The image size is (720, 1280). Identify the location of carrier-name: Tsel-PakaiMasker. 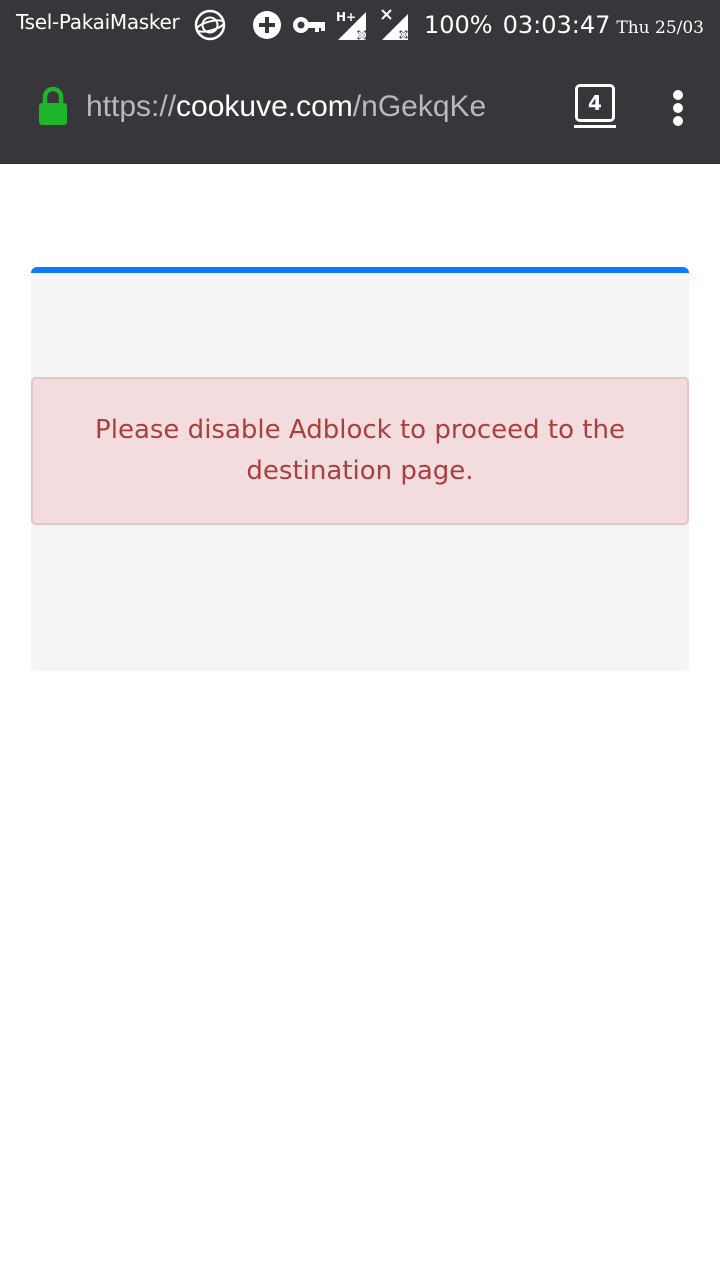
(98, 22).